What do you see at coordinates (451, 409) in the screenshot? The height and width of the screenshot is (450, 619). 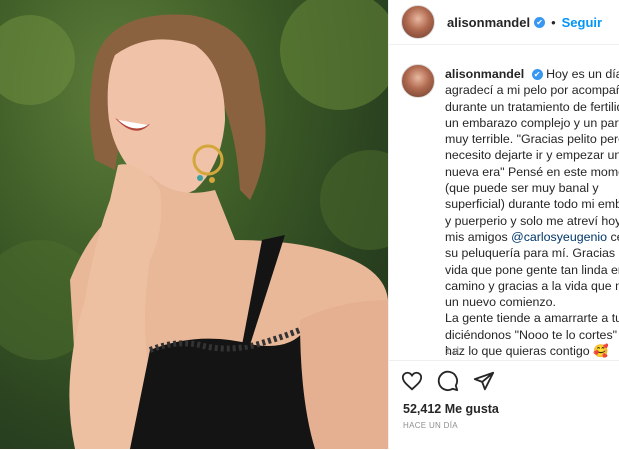 I see `likes-count: 52,412 Me gusta` at bounding box center [451, 409].